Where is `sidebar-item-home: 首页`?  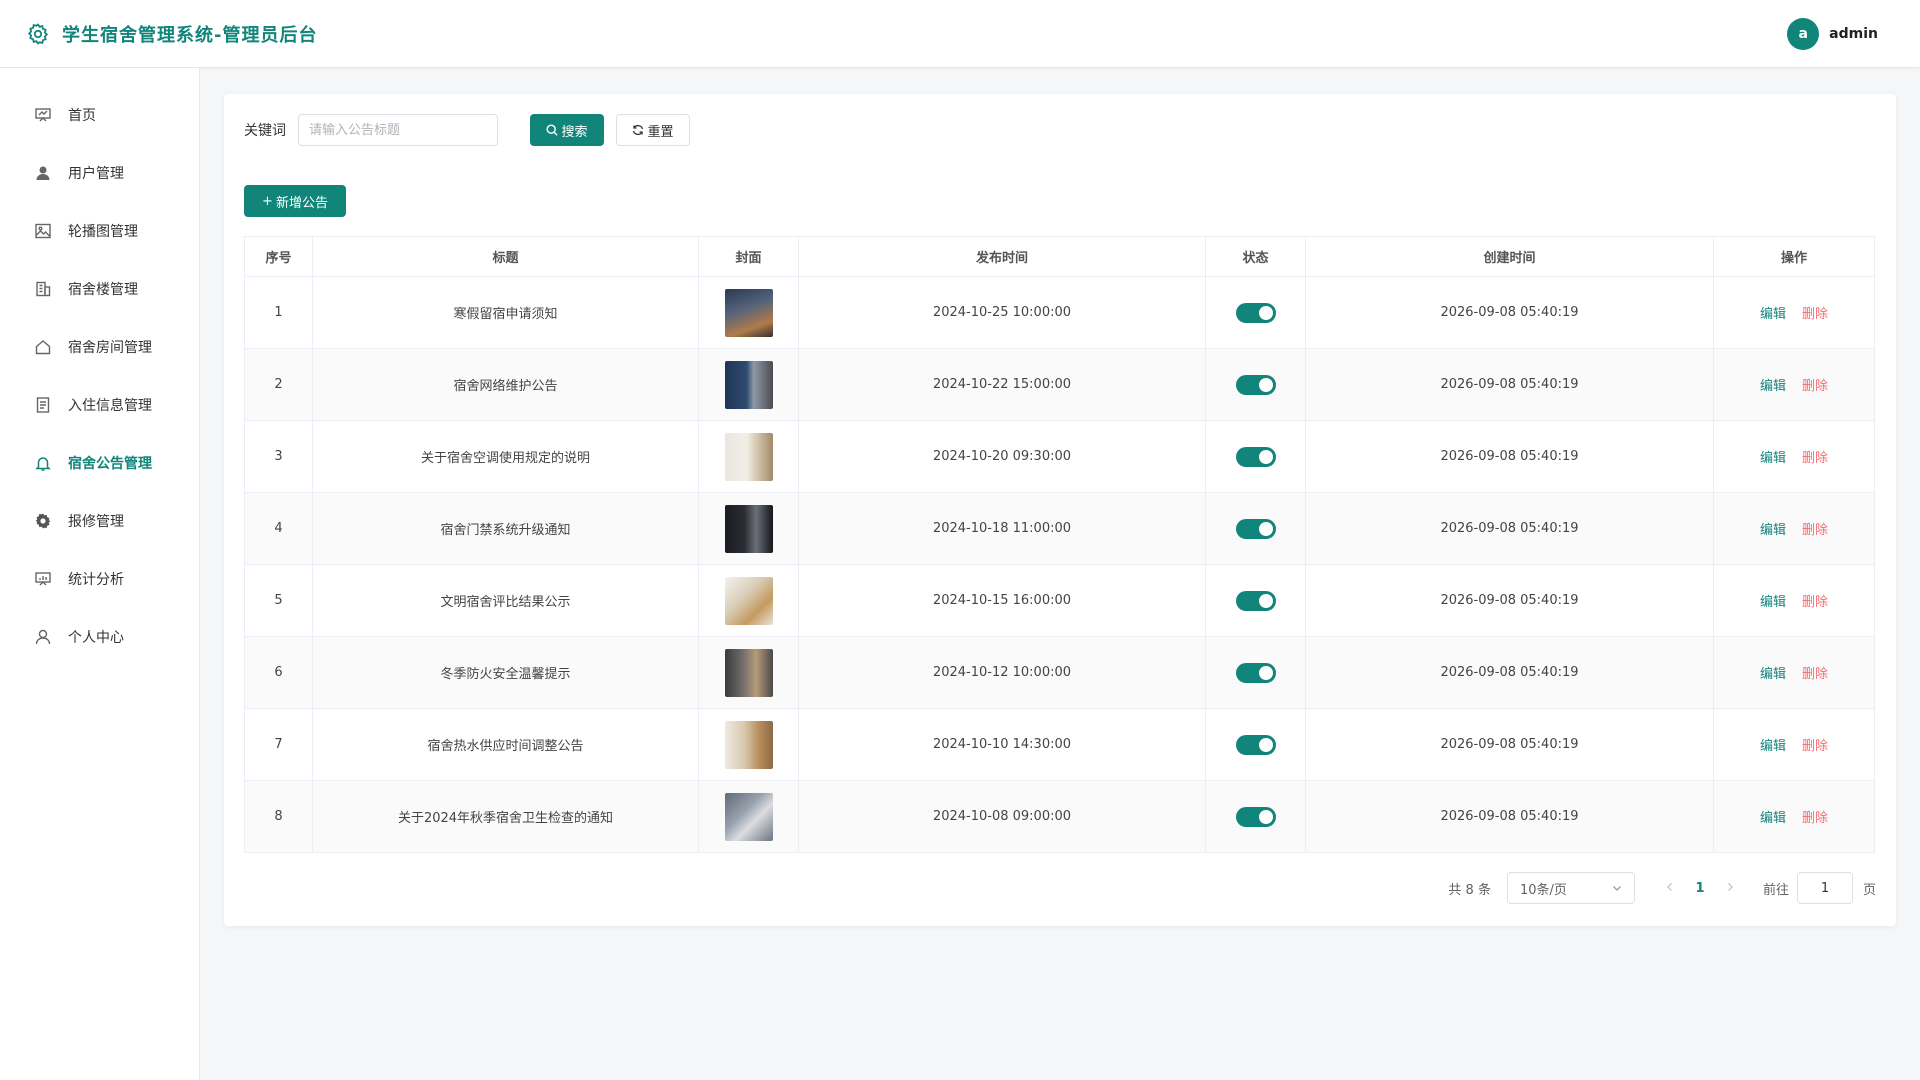
sidebar-item-home: 首页 is located at coordinates (99, 115).